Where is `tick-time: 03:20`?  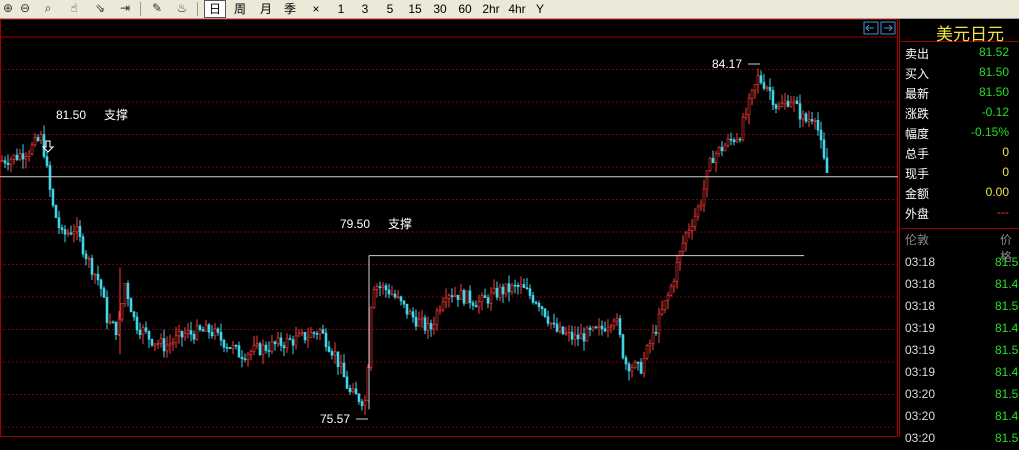 tick-time: 03:20 is located at coordinates (920, 438).